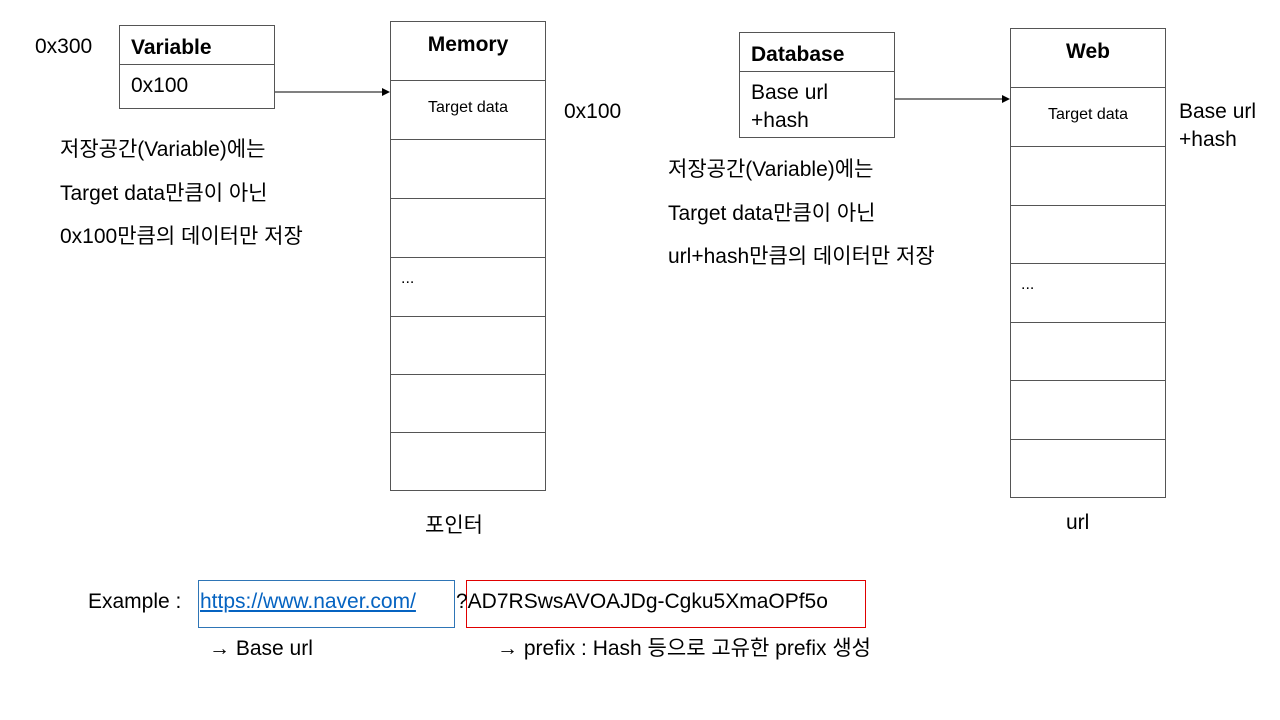  Describe the element at coordinates (274, 648) in the screenshot. I see `base-url-note-text: Base url` at that location.